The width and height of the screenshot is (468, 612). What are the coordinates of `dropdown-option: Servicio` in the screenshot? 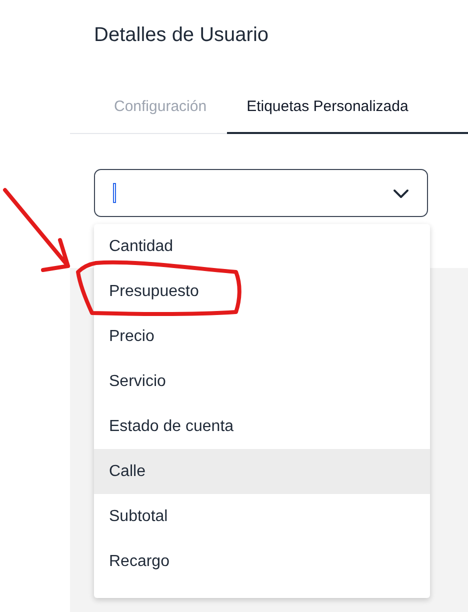 It's located at (262, 381).